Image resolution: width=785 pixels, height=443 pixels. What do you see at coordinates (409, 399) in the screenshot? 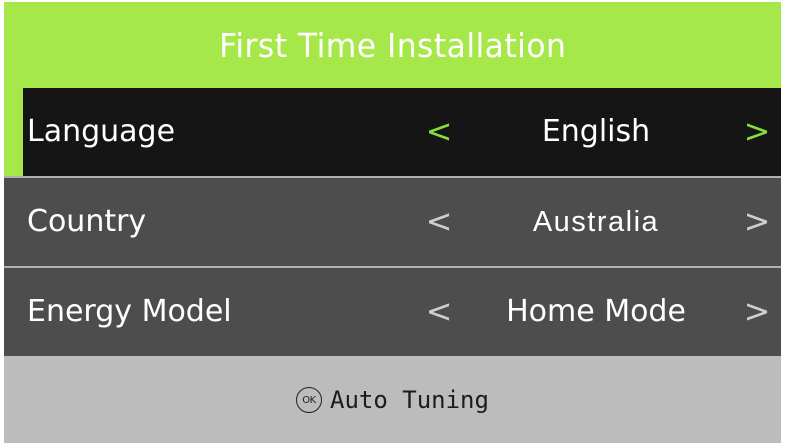
I see `auto-tuning-label: Auto Tuning` at bounding box center [409, 399].